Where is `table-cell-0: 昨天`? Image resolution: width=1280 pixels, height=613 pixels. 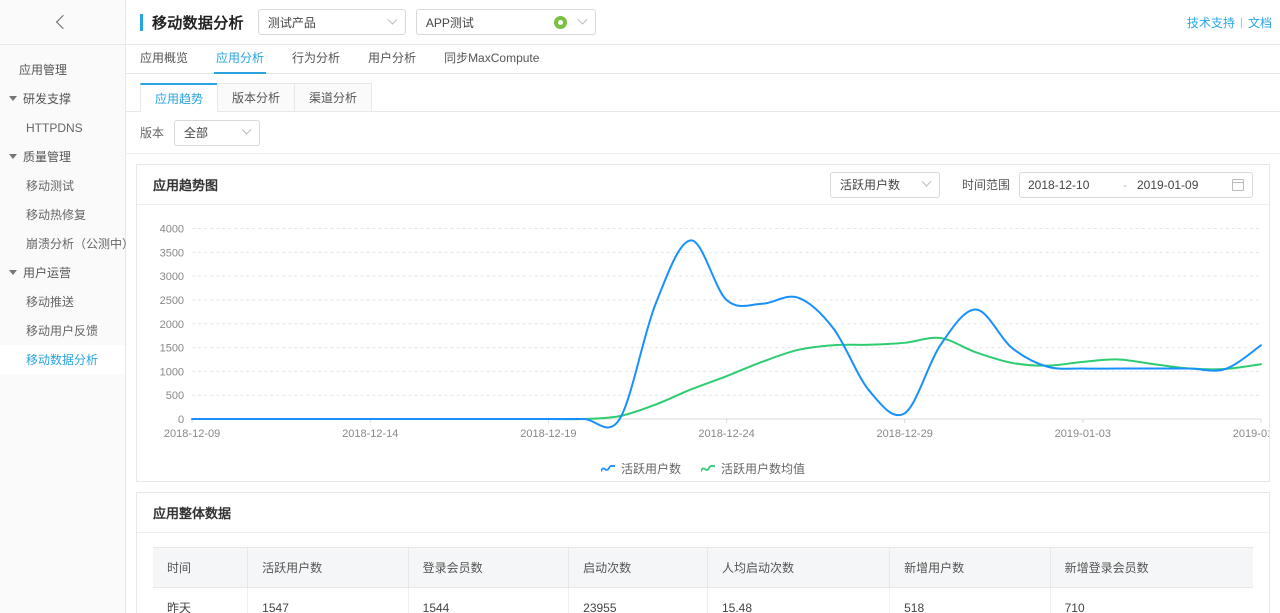 table-cell-0: 昨天 is located at coordinates (201, 600).